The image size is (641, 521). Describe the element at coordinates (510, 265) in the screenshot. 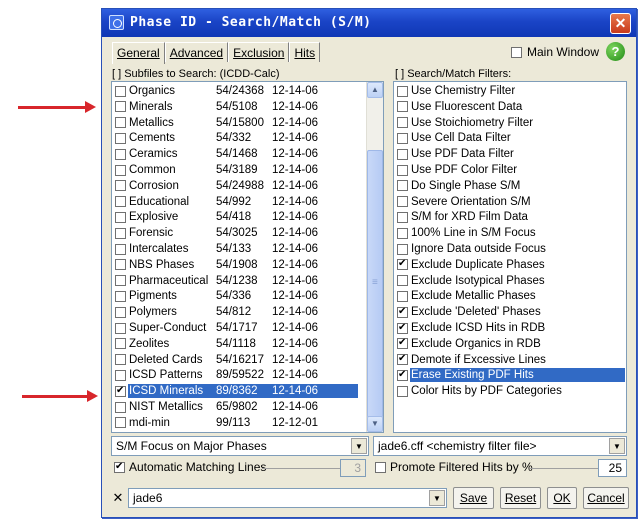

I see `filter-row: Exclude Duplicate Phases` at that location.